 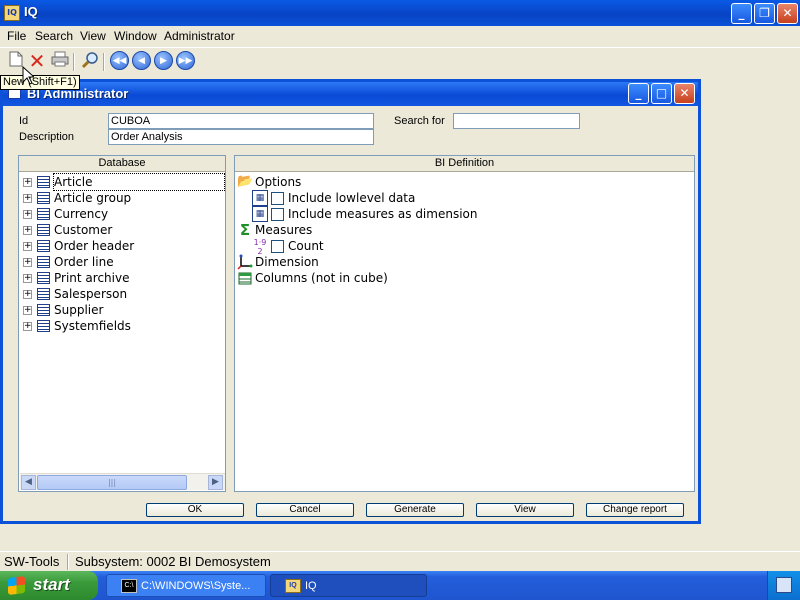 What do you see at coordinates (215, 482) in the screenshot?
I see `scroll-right-icon: ▶` at bounding box center [215, 482].